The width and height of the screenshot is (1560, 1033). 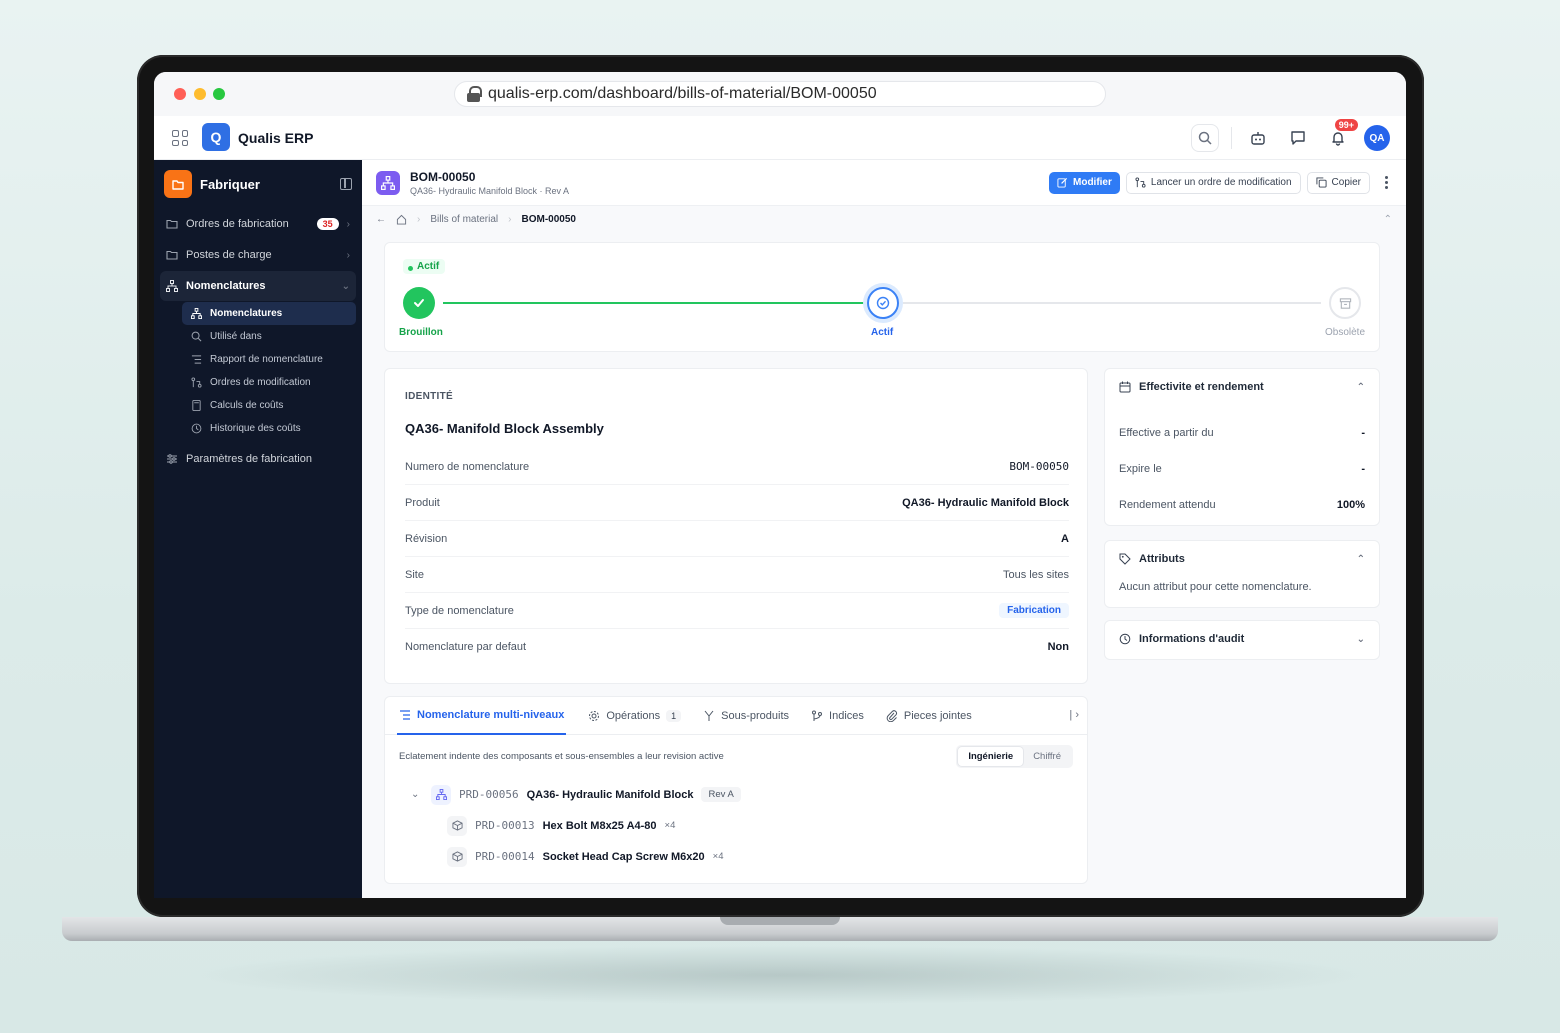 I want to click on status-stepper-card: Actif Brouillon Actif Obsolète, so click(x=882, y=297).